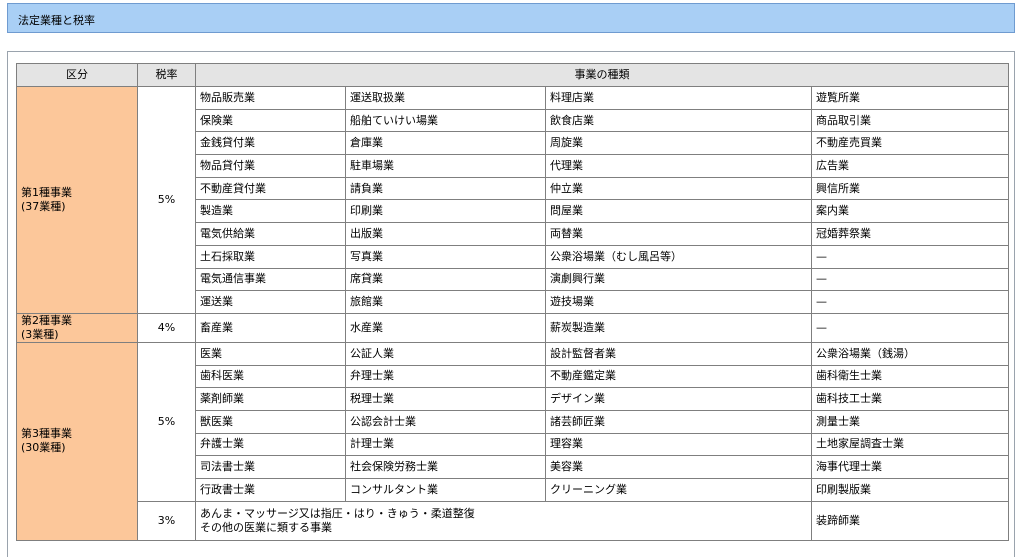  I want to click on business-type-cell: 水産業, so click(445, 327).